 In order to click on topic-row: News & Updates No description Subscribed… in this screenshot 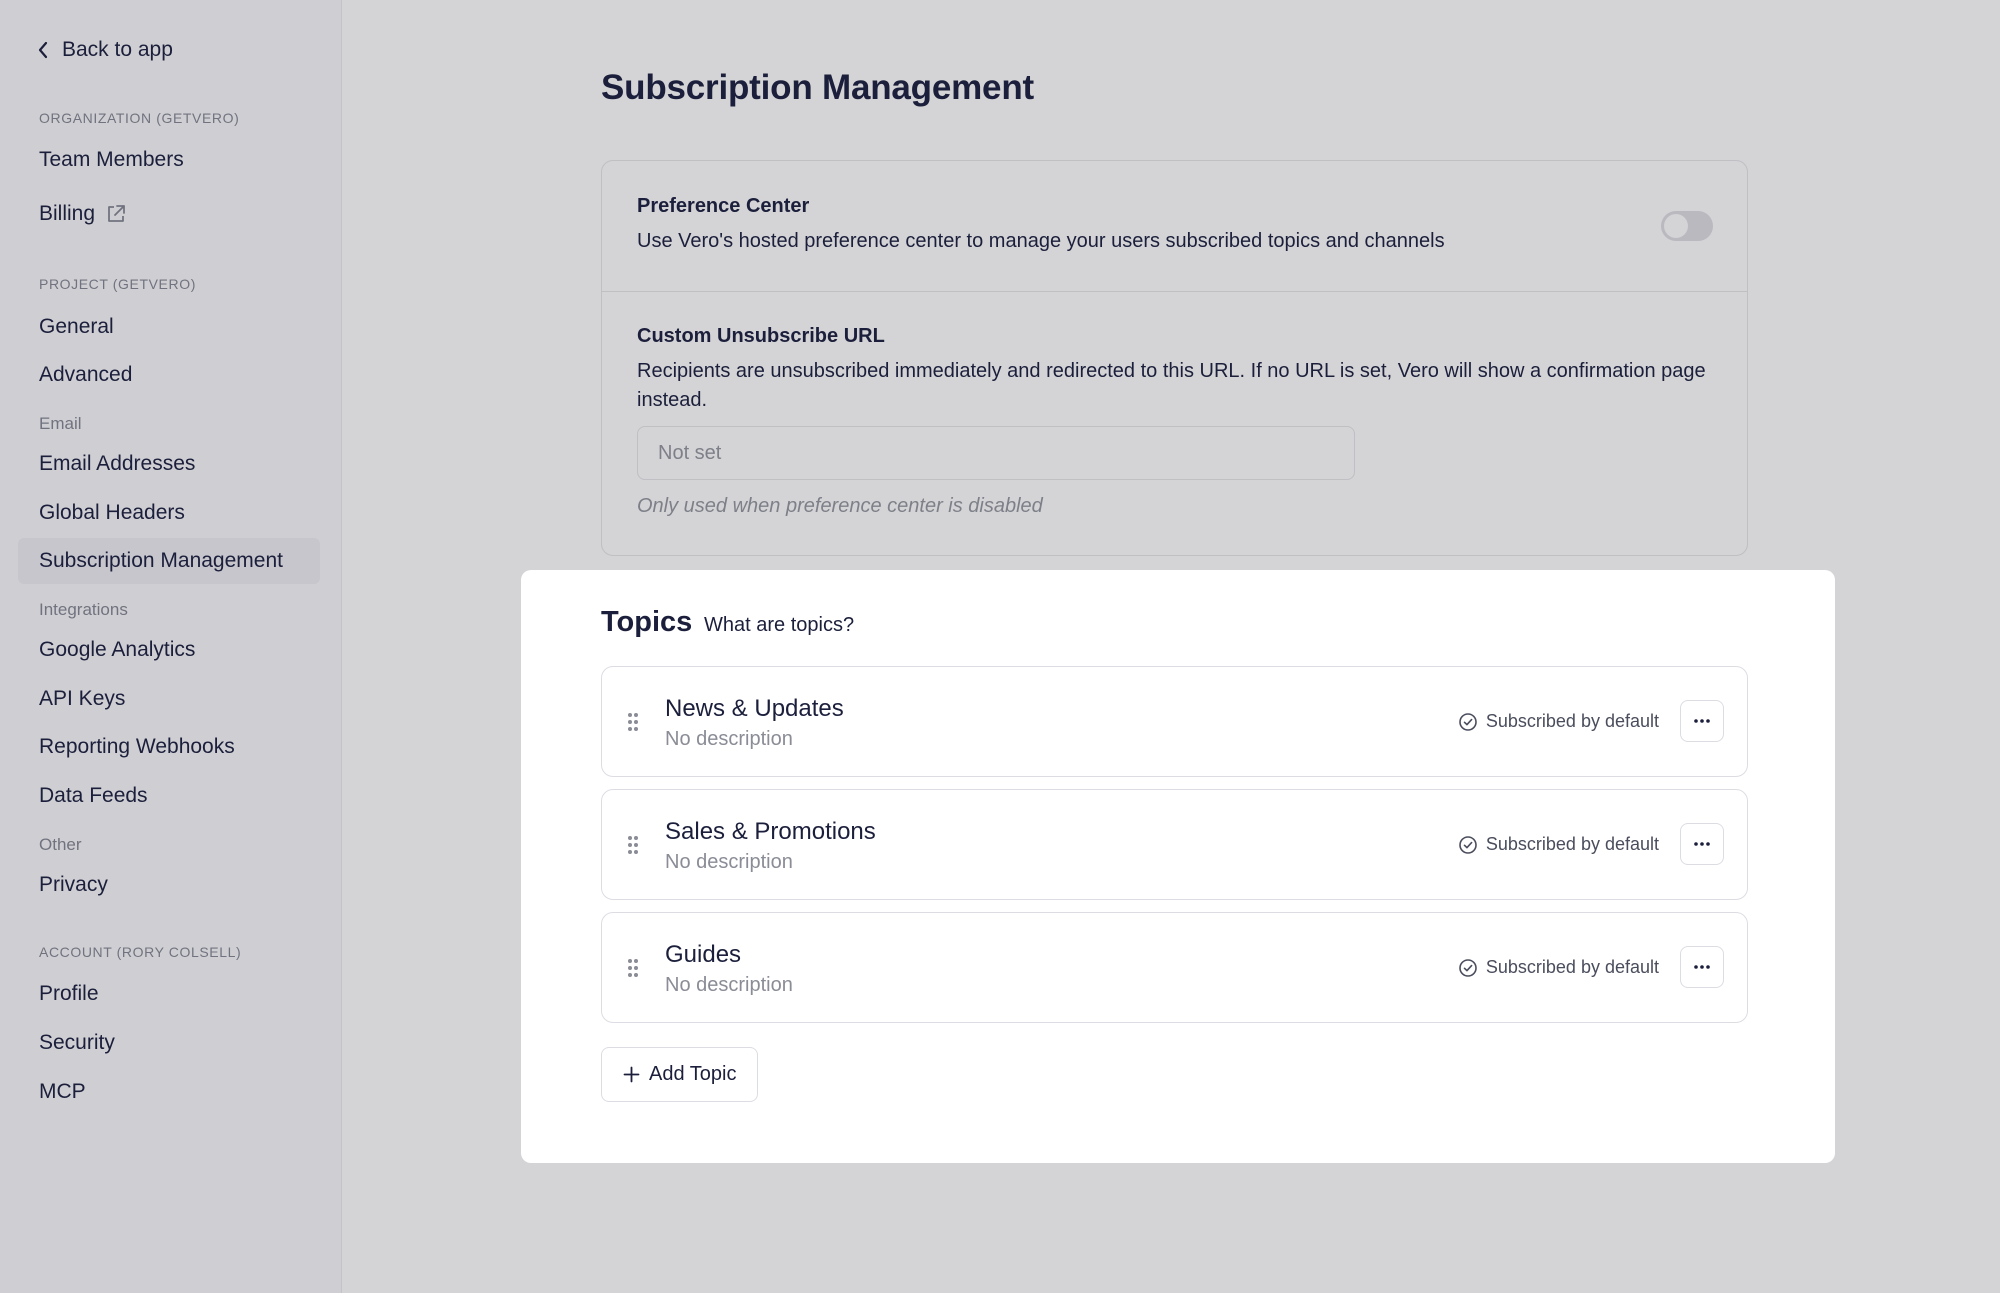, I will do `click(1174, 721)`.